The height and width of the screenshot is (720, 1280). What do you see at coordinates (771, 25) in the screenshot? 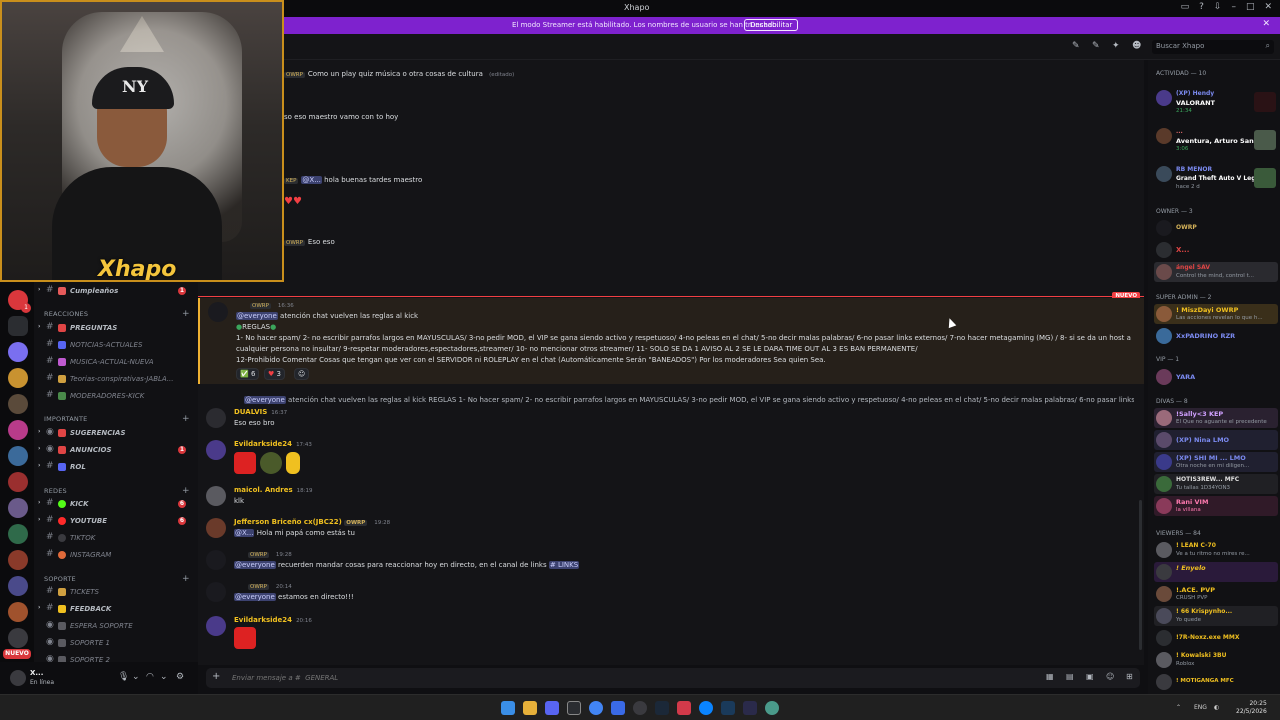
I see `disable-streamer-button: Deshabilitar` at bounding box center [771, 25].